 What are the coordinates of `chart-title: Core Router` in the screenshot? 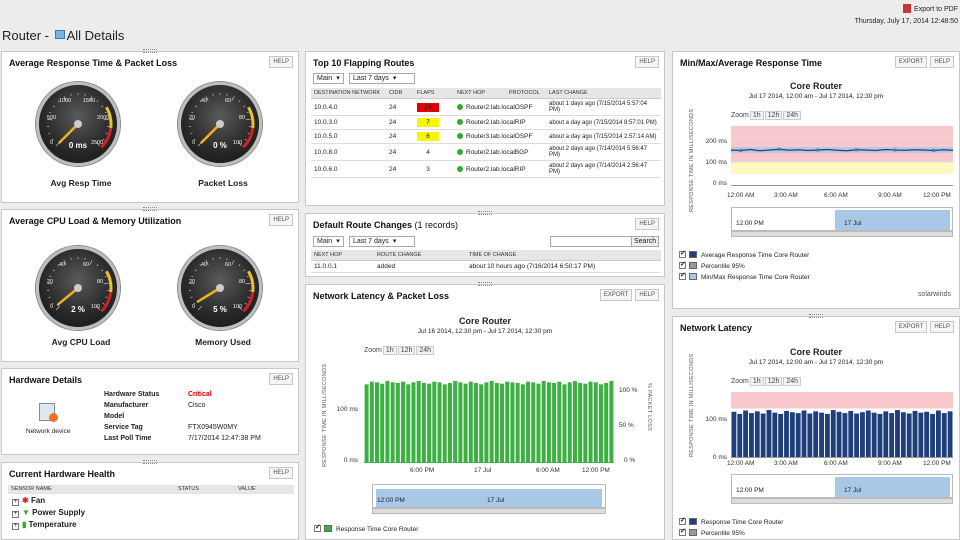 It's located at (815, 352).